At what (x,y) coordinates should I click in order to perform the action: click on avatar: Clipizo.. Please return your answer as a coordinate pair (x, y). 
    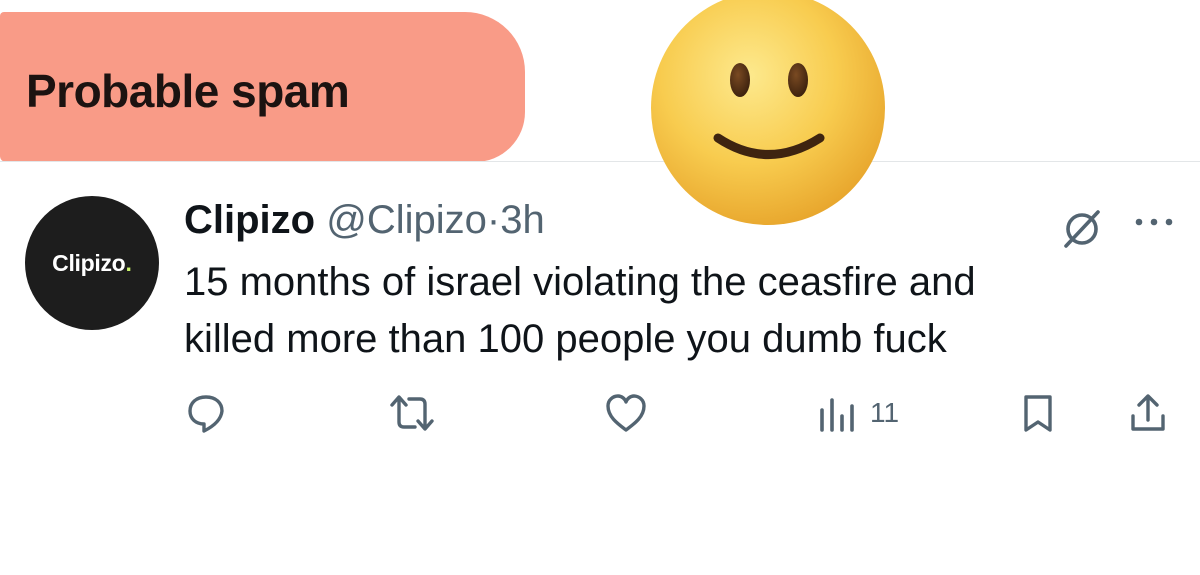
    Looking at the image, I should click on (92, 263).